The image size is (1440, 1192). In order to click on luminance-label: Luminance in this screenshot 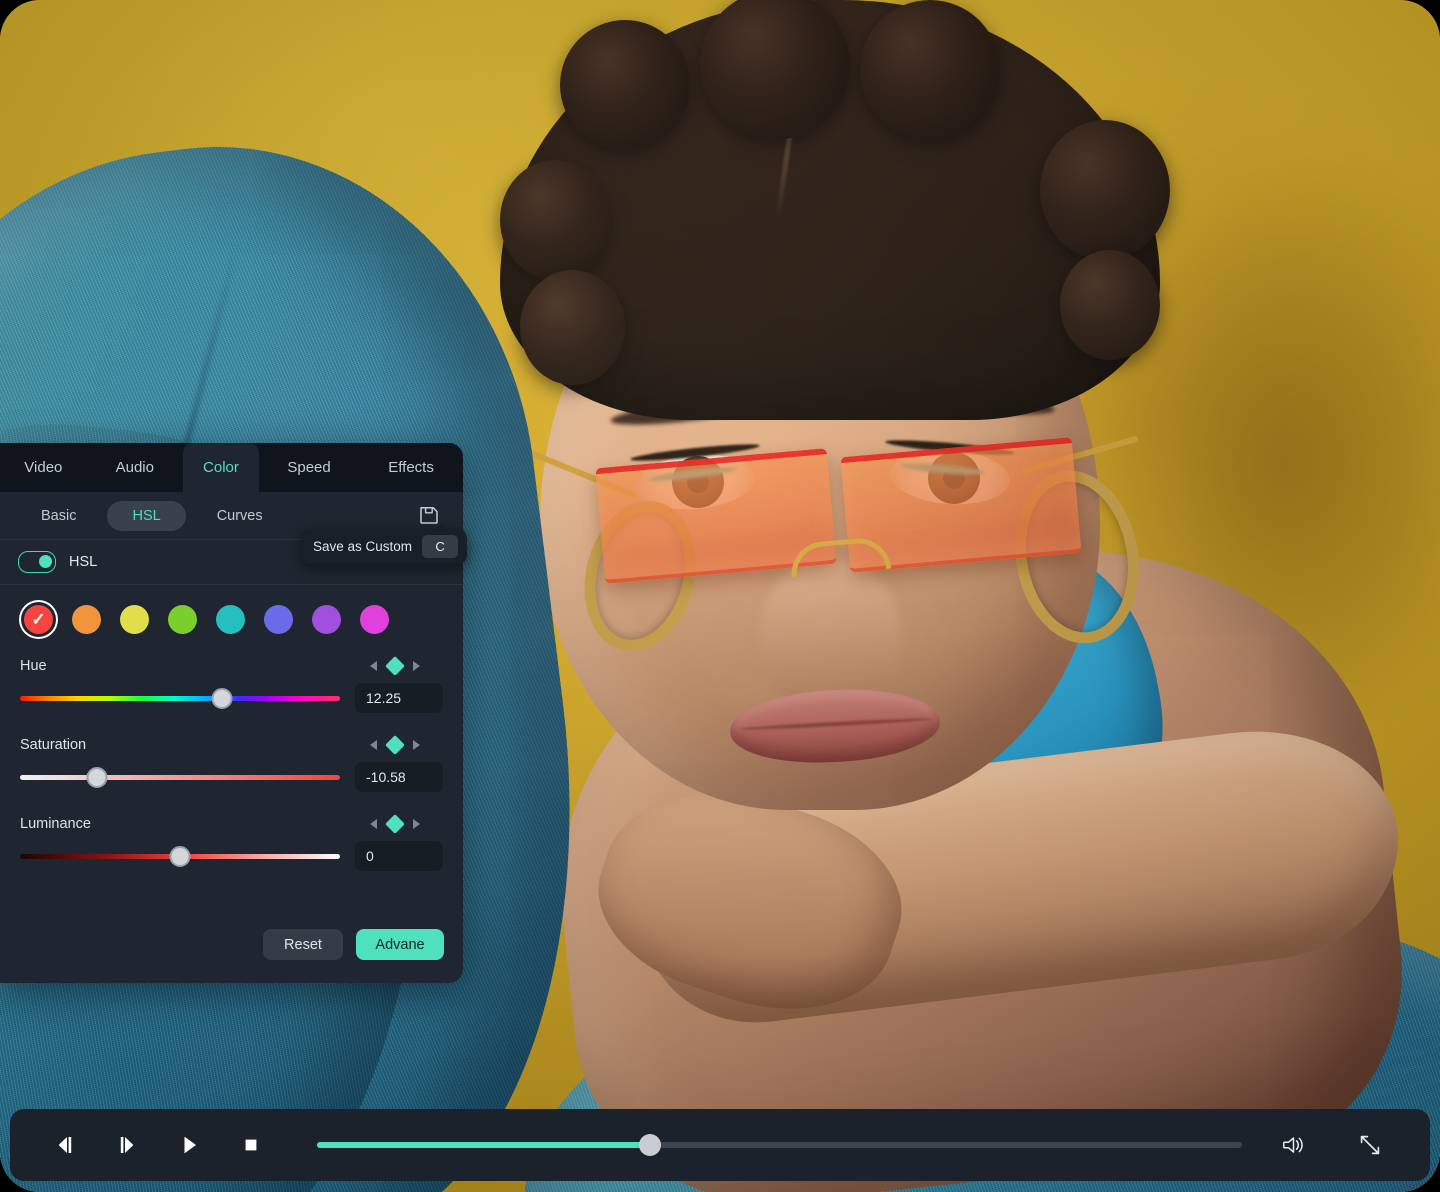, I will do `click(55, 824)`.